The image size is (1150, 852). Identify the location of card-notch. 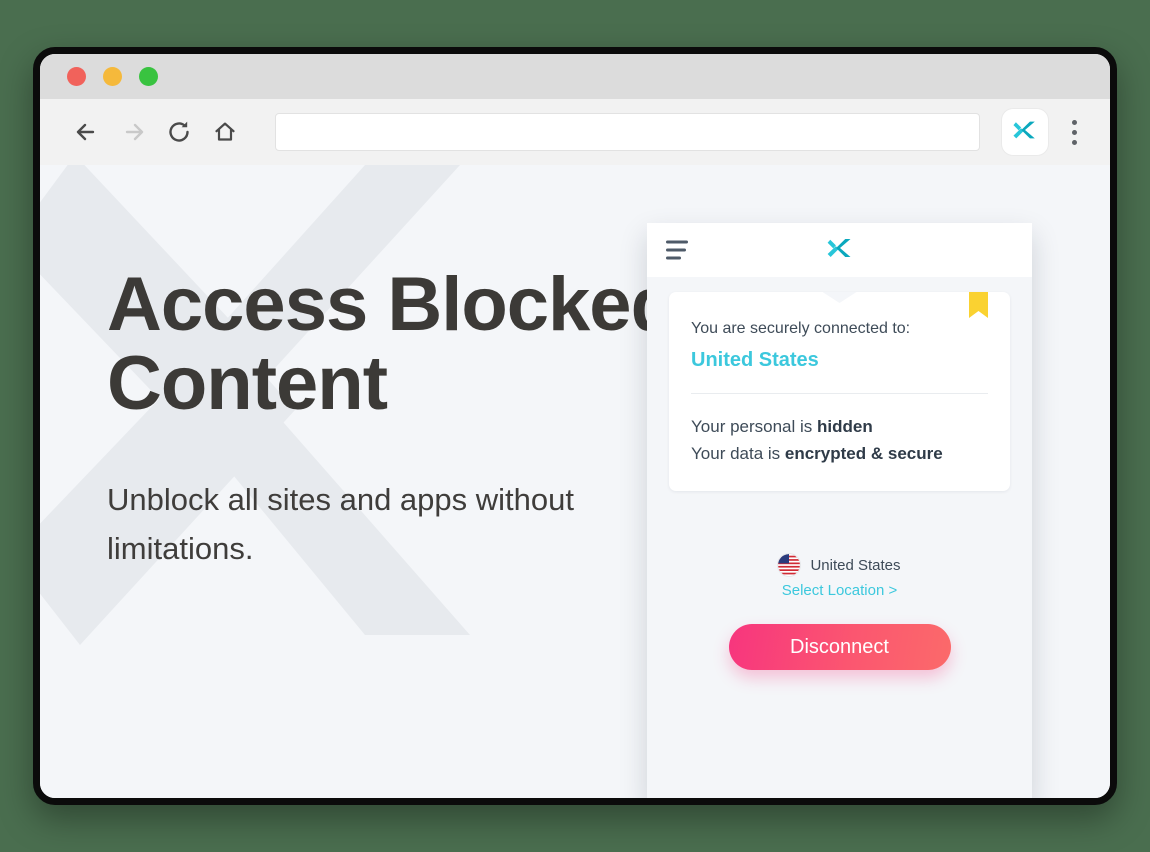
(839, 297).